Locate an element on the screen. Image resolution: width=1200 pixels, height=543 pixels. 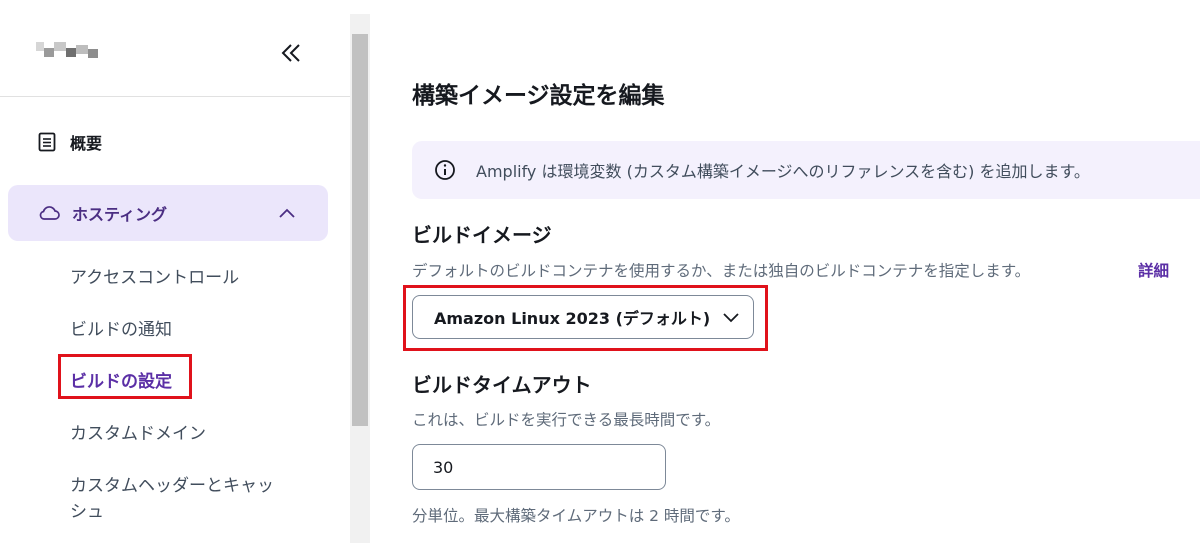
sidebar-item-hosting: ホスティング is located at coordinates (168, 213).